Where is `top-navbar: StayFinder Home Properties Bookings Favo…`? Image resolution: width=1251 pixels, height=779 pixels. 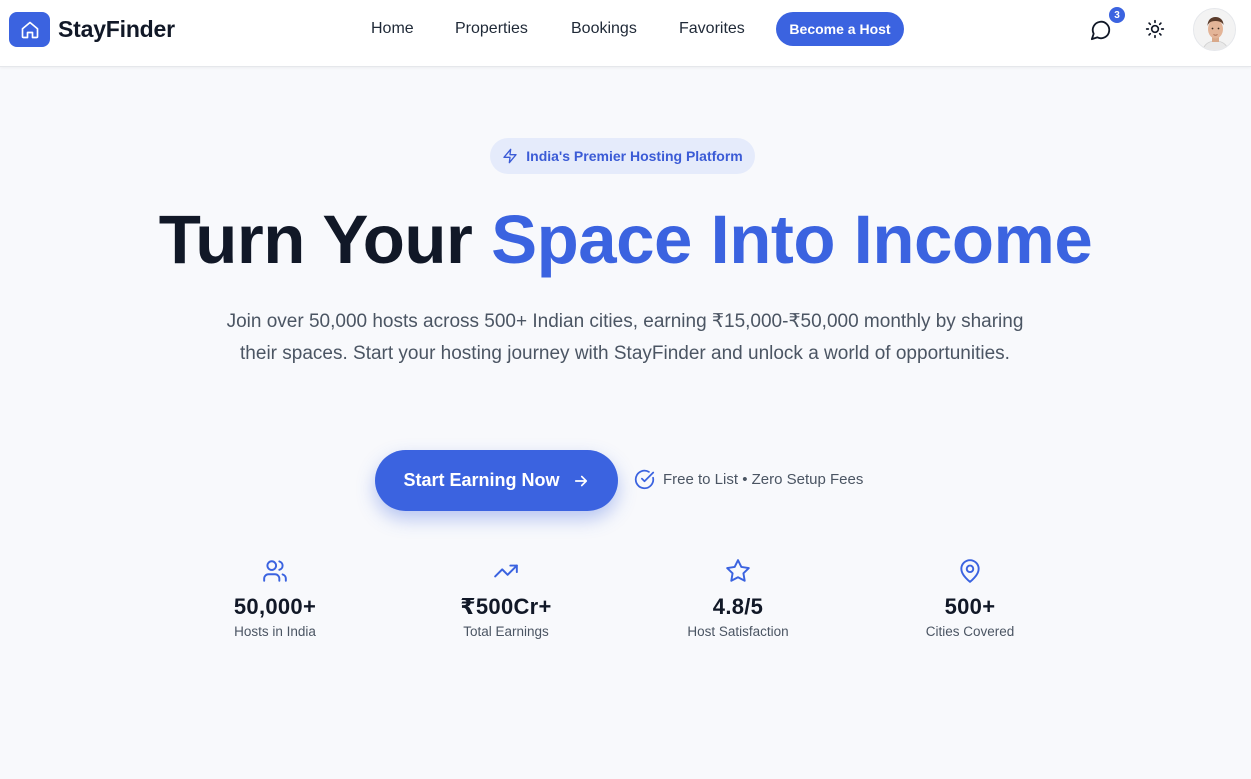 top-navbar: StayFinder Home Properties Bookings Favo… is located at coordinates (625, 33).